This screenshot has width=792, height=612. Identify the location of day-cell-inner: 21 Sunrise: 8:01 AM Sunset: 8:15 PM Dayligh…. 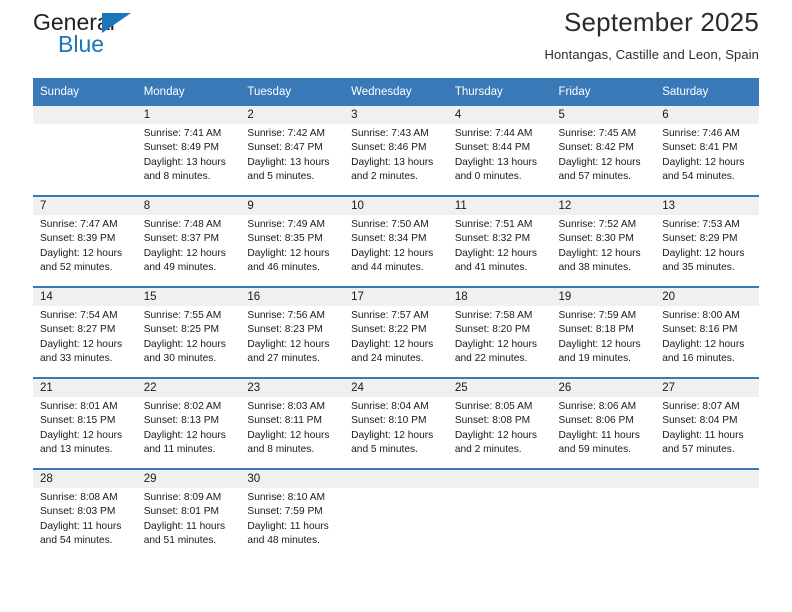
(85, 423).